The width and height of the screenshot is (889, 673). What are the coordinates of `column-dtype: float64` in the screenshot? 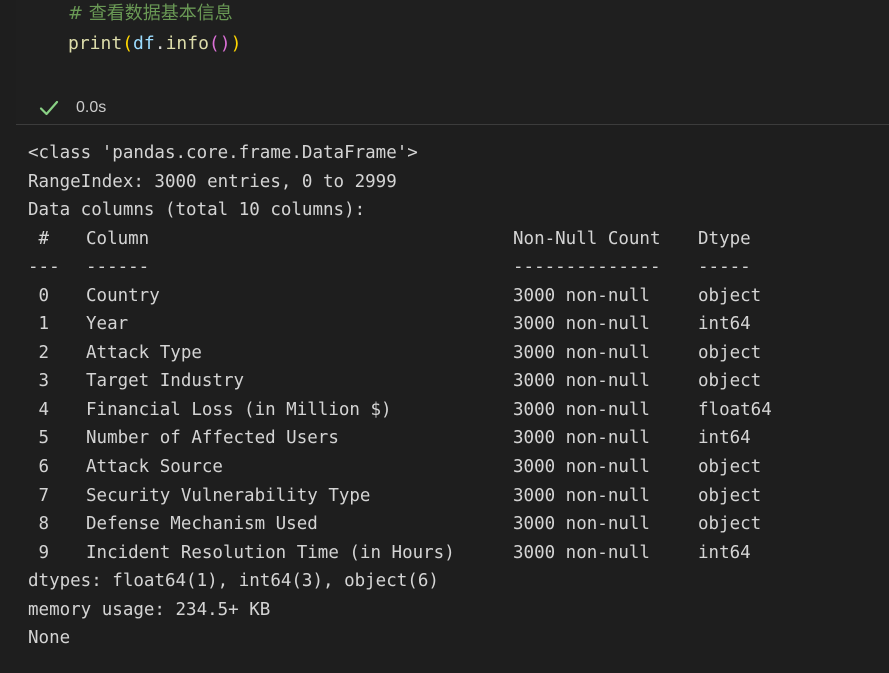 It's located at (735, 409).